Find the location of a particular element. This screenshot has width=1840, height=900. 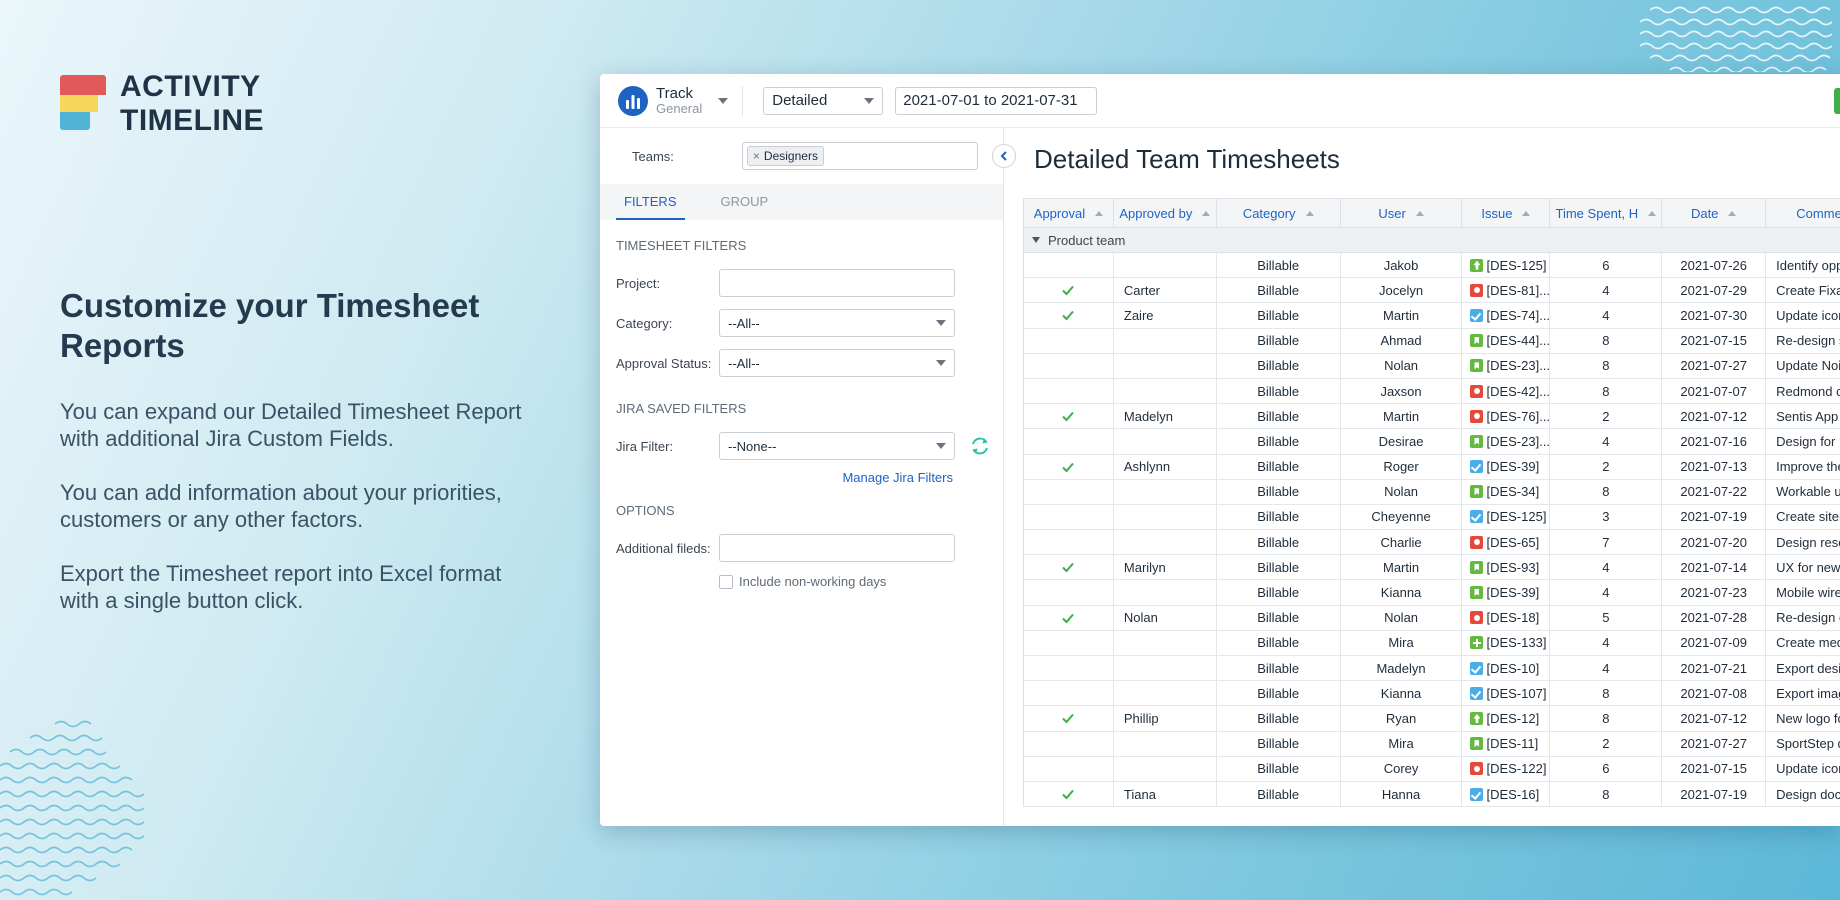

group-name: Product team is located at coordinates (1087, 240).